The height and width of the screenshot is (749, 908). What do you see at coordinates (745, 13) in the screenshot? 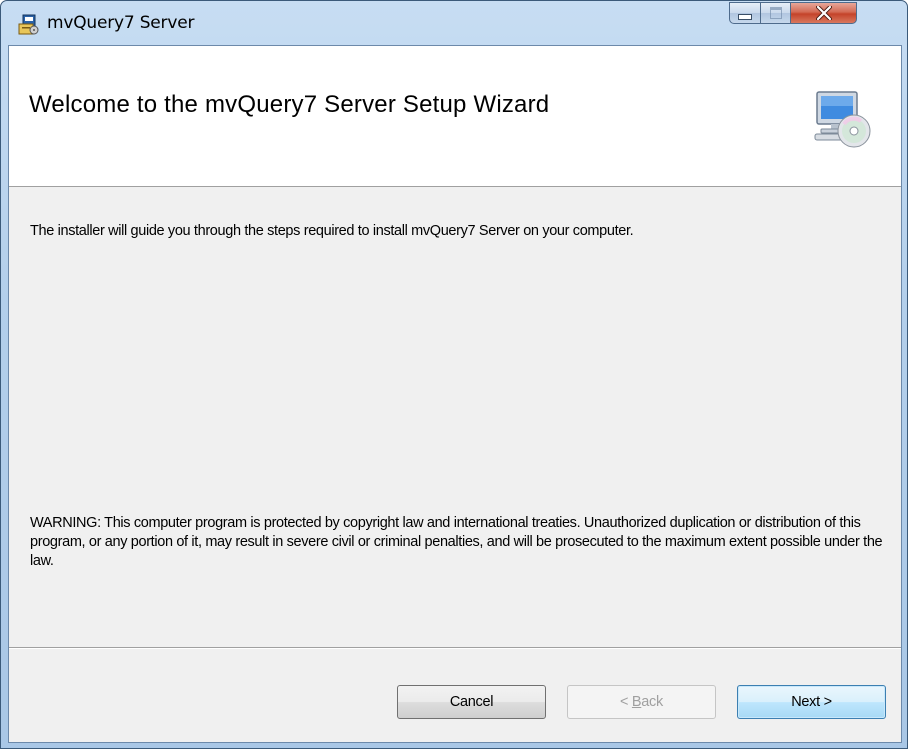
I see `minimize-button` at bounding box center [745, 13].